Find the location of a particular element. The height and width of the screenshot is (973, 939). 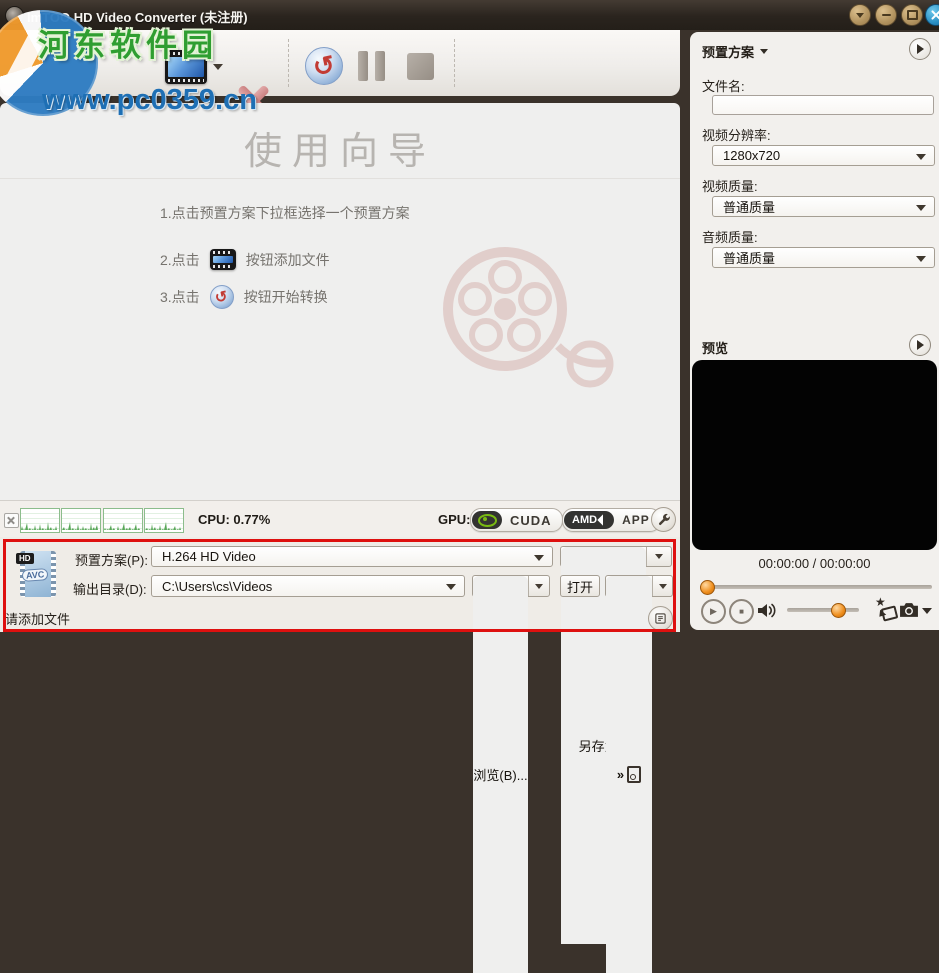

add-file-button is located at coordinates (186, 67).